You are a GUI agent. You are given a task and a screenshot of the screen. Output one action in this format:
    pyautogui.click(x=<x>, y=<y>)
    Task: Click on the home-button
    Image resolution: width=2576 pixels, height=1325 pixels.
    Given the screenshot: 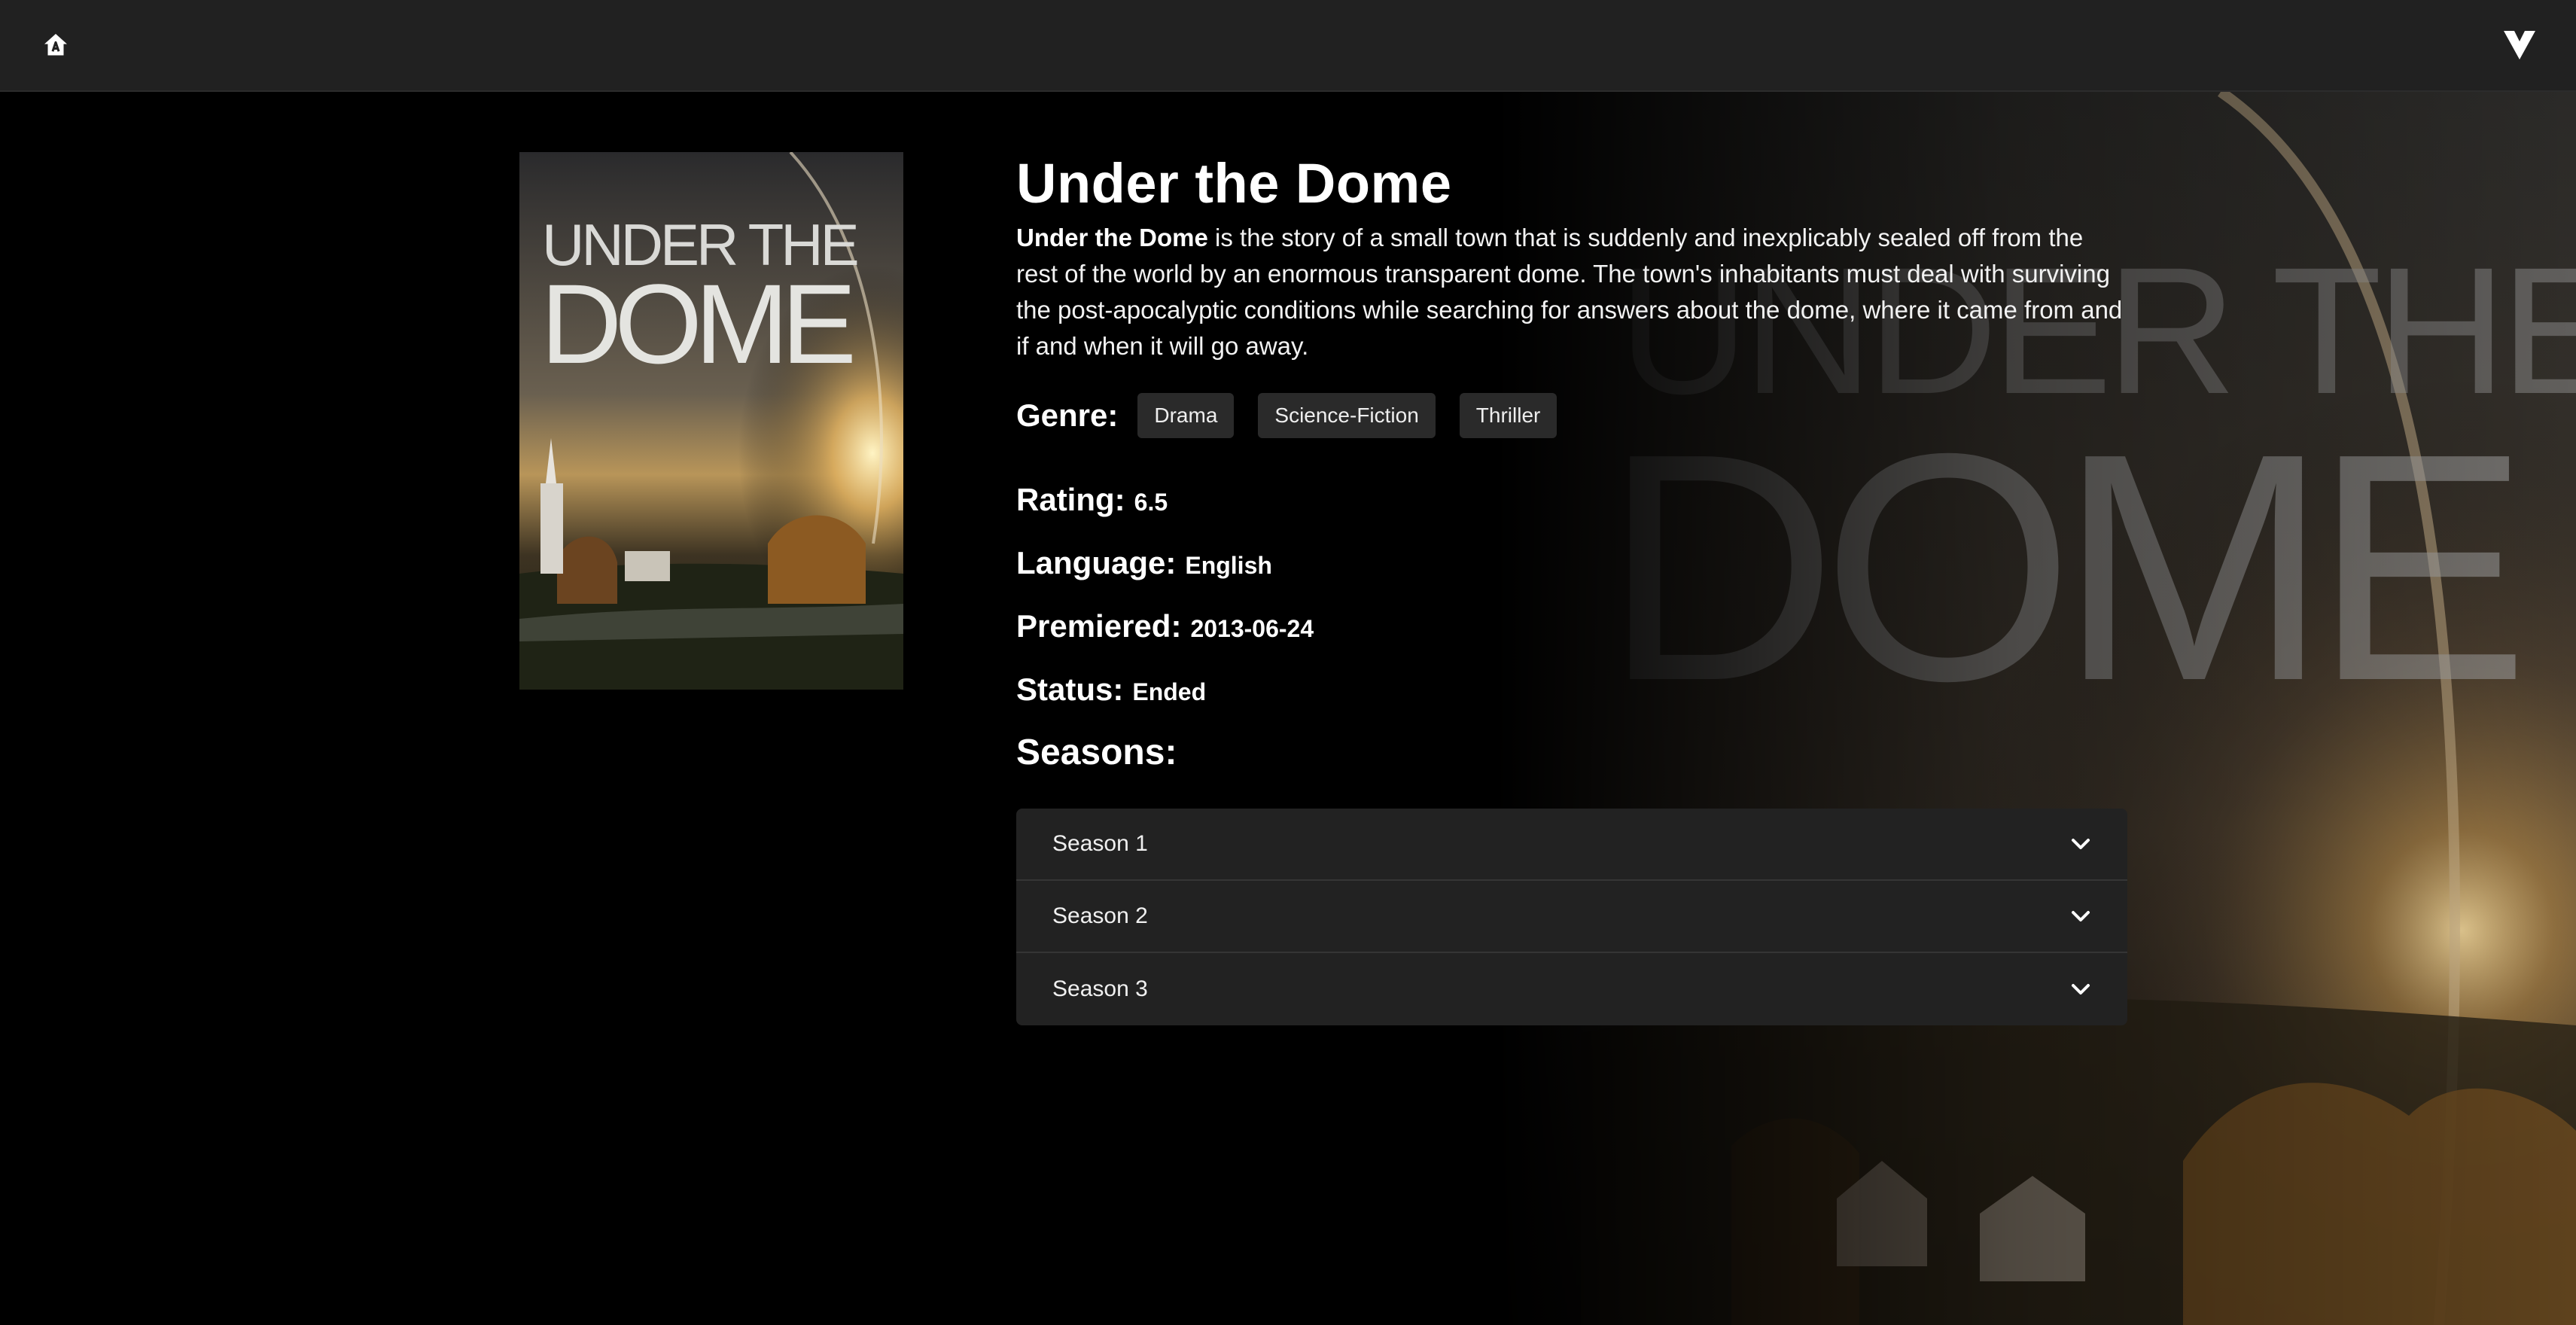 What is the action you would take?
    pyautogui.click(x=56, y=45)
    